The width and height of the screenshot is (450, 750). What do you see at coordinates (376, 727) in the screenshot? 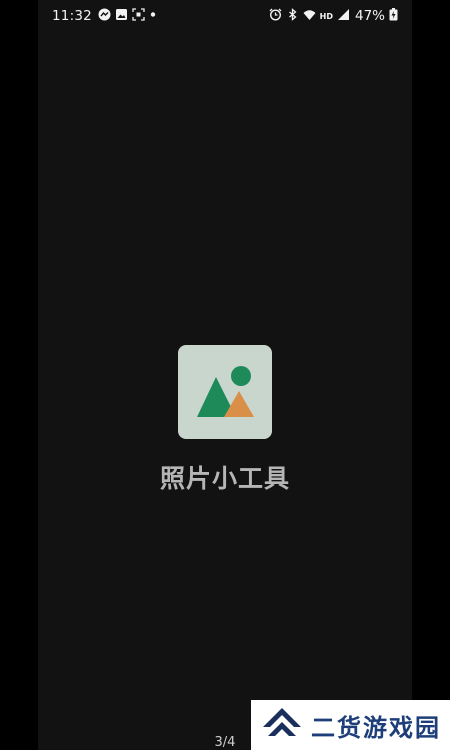
I see `watermark-text: 二货游戏园` at bounding box center [376, 727].